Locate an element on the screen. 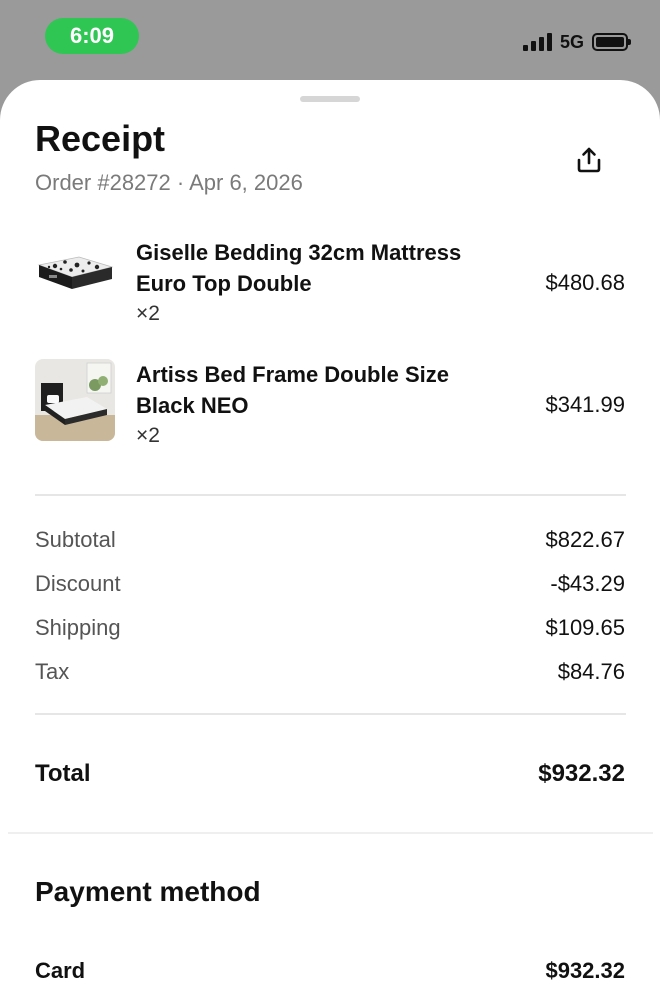  payment-card-amount: $932.32 is located at coordinates (585, 970).